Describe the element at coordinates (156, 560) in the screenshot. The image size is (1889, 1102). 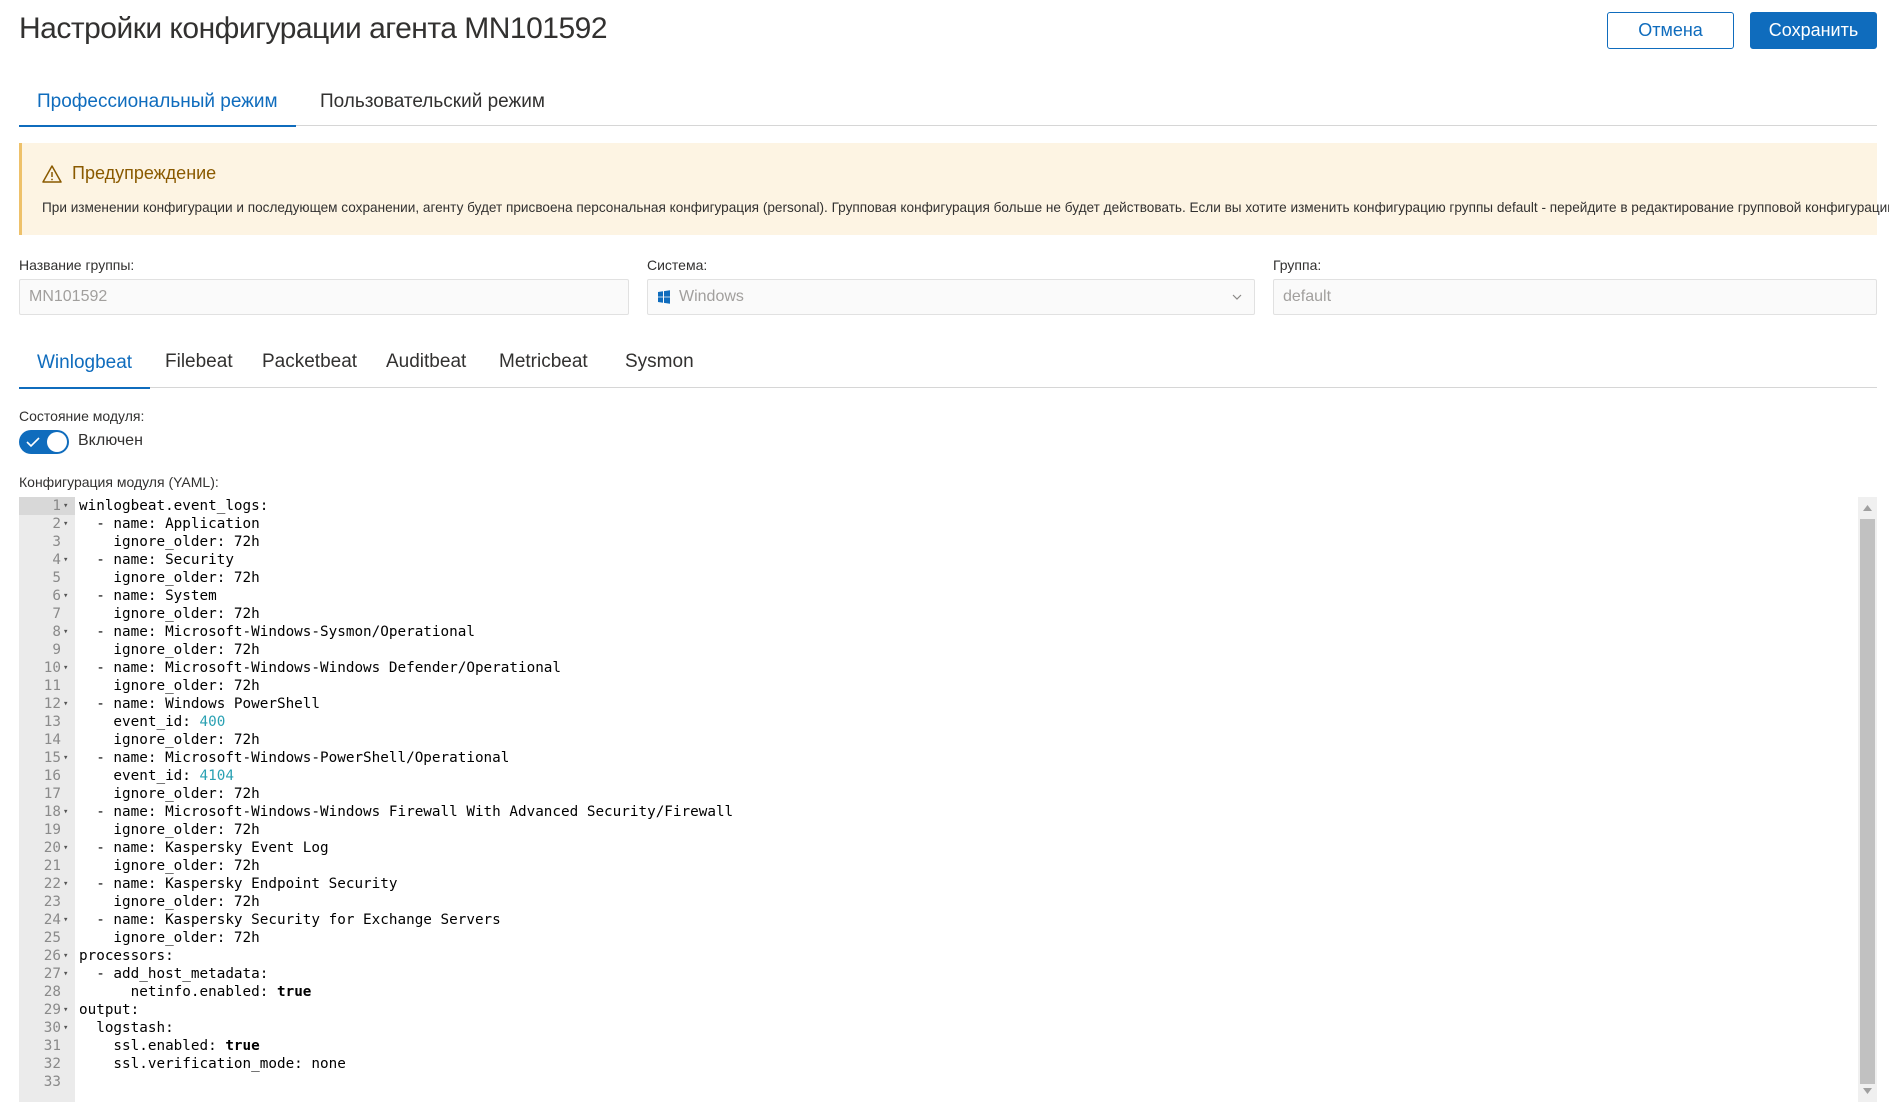
I see `code-text: - name: Security` at that location.